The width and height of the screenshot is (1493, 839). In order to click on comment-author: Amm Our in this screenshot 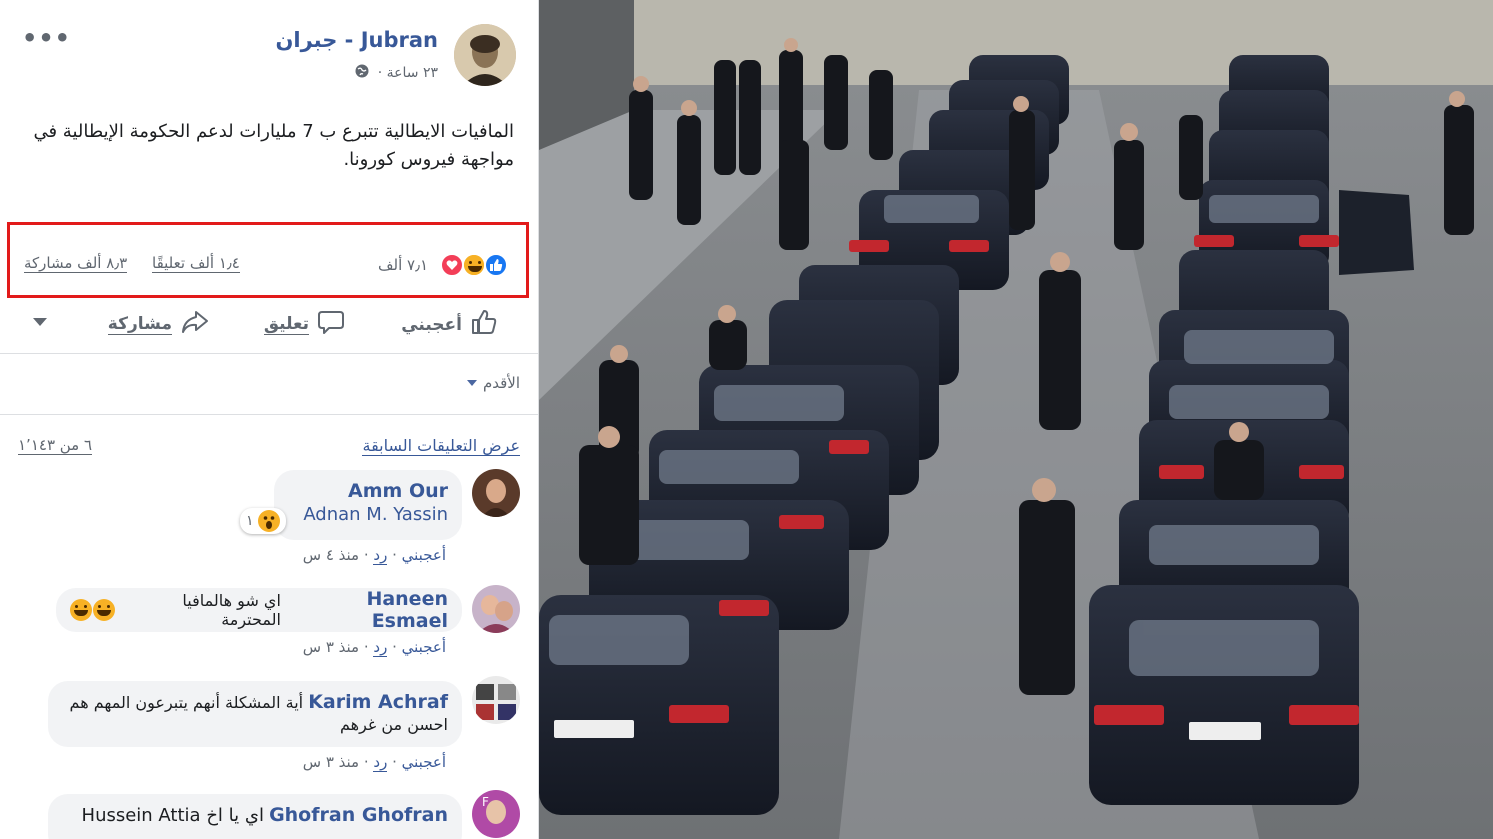, I will do `click(368, 491)`.